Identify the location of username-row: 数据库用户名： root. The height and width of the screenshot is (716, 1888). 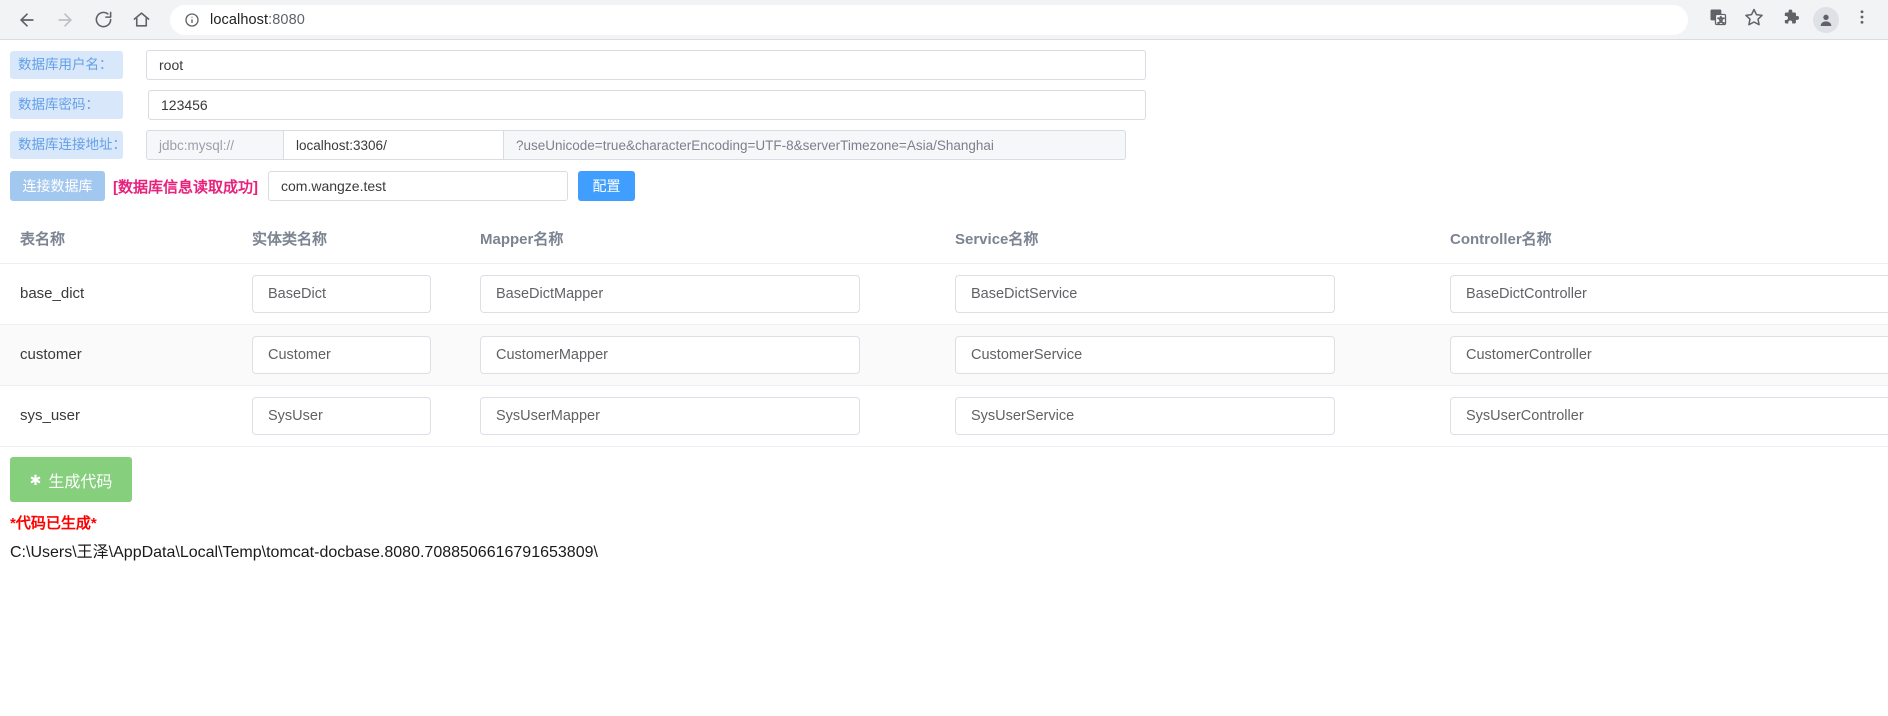
(944, 65).